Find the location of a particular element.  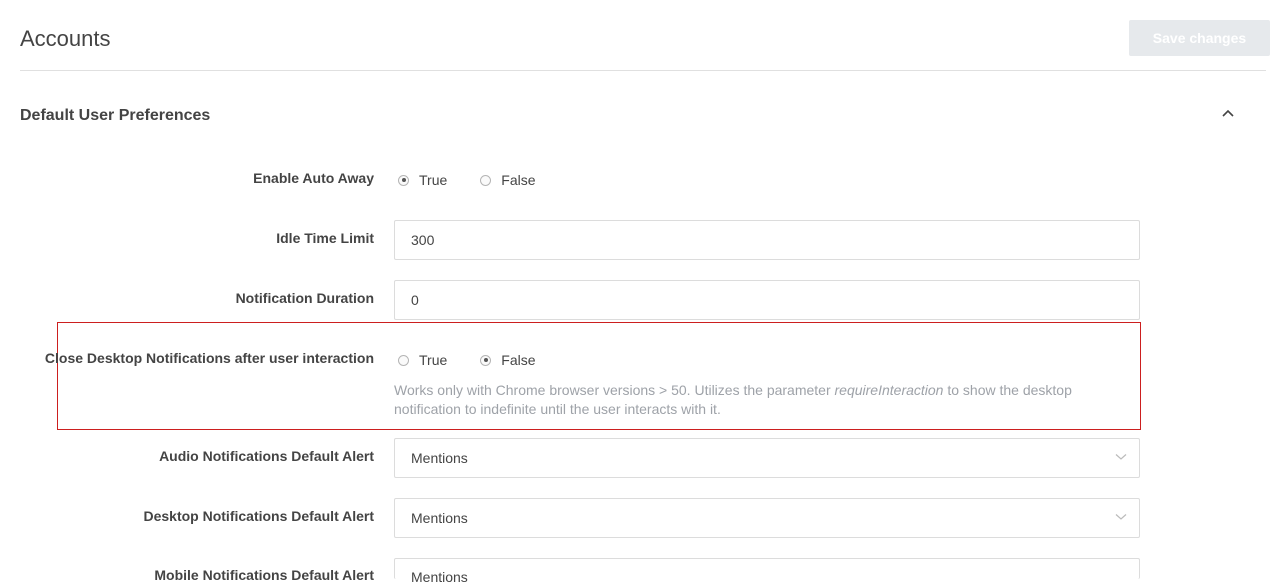

mobile-notifications-value: Mentions is located at coordinates (439, 577).